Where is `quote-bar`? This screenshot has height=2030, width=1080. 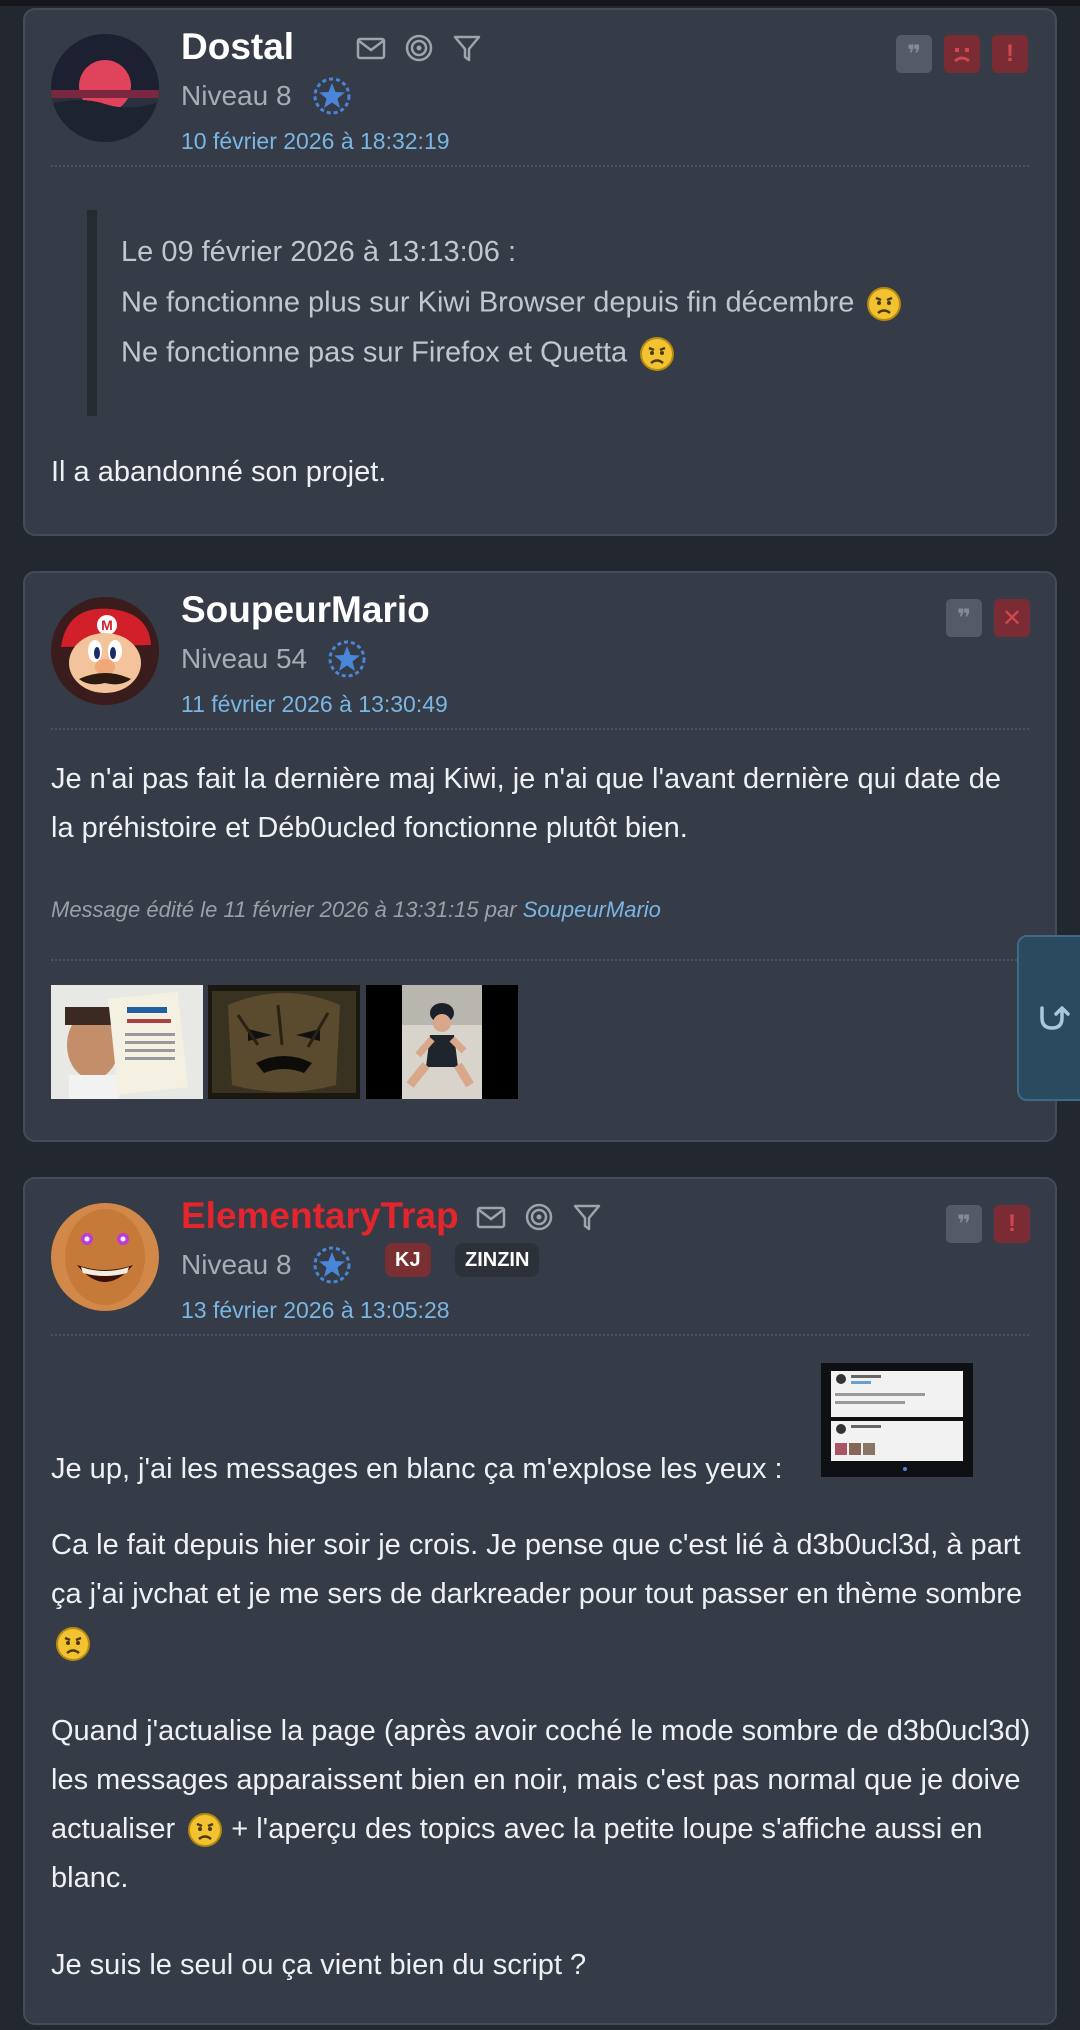
quote-bar is located at coordinates (92, 313).